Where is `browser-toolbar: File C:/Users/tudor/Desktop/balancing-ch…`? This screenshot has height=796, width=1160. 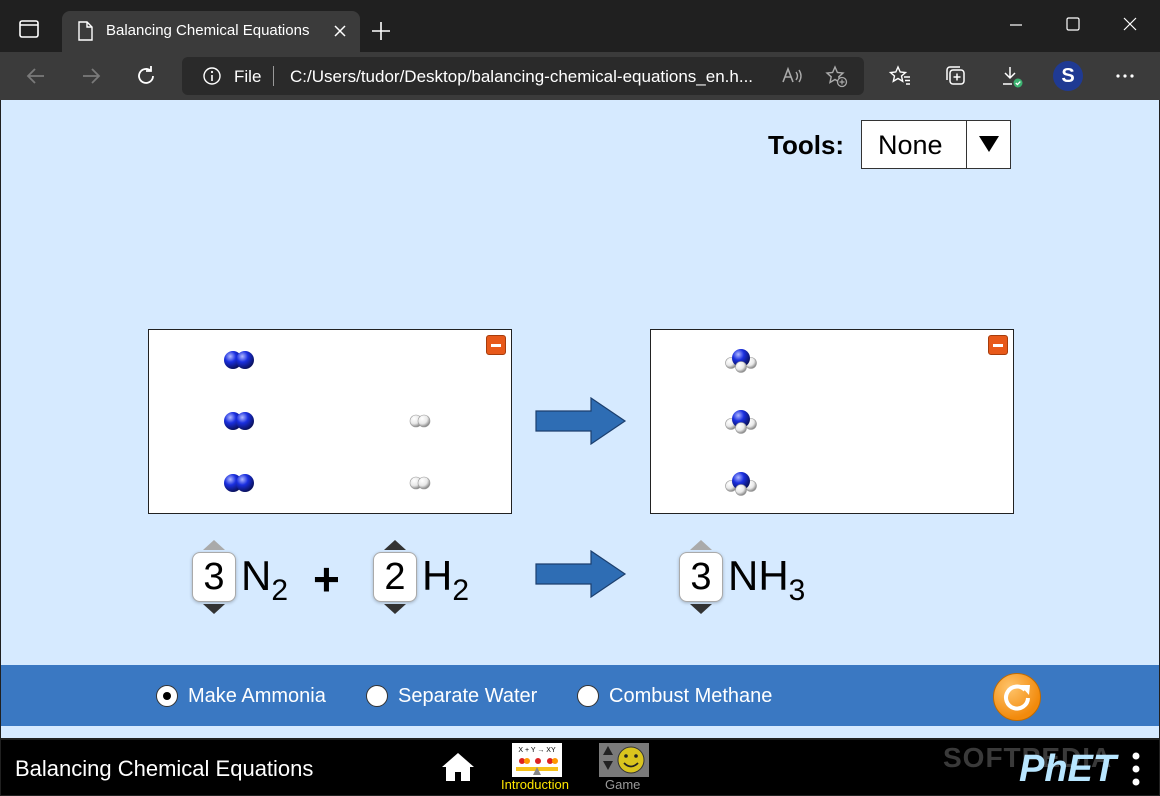
browser-toolbar: File C:/Users/tudor/Desktop/balancing-ch… is located at coordinates (580, 76).